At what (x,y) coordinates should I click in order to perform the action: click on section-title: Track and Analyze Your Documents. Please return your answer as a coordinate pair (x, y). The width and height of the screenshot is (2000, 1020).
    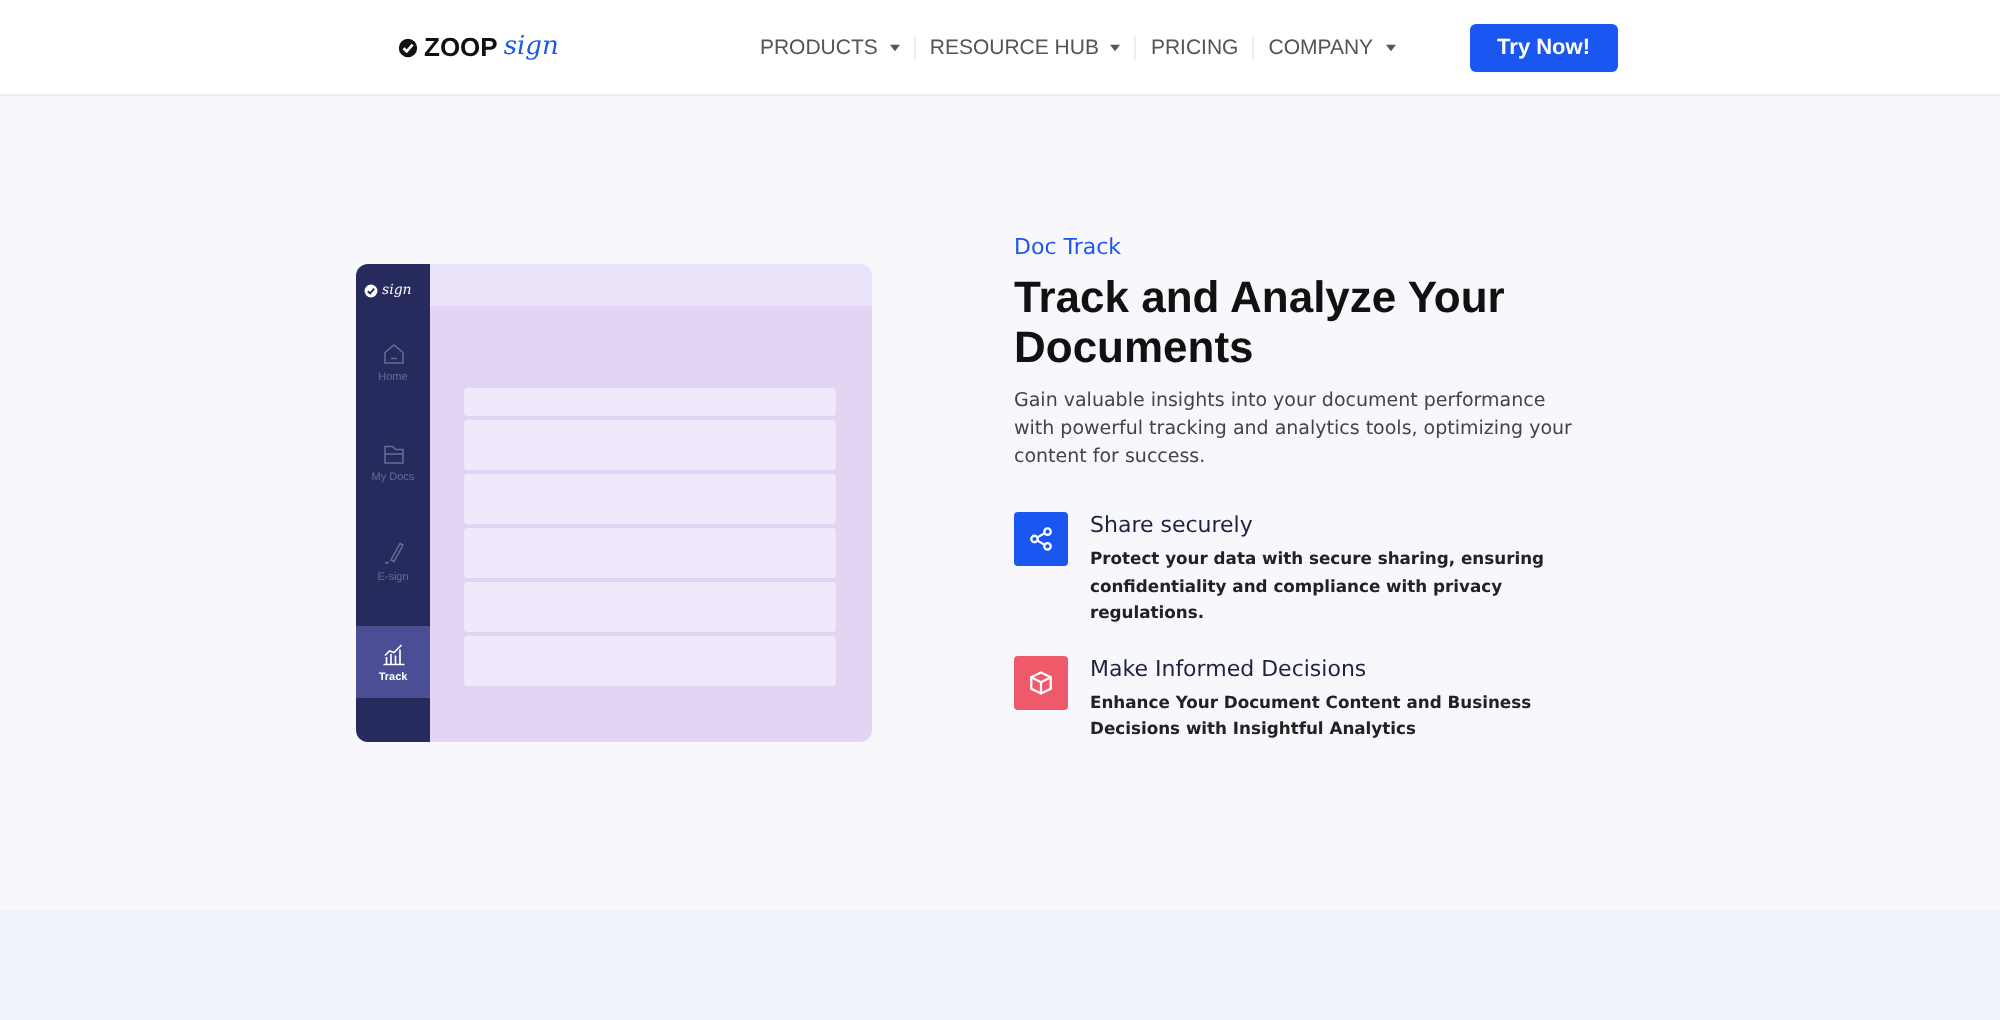
    Looking at the image, I should click on (1260, 322).